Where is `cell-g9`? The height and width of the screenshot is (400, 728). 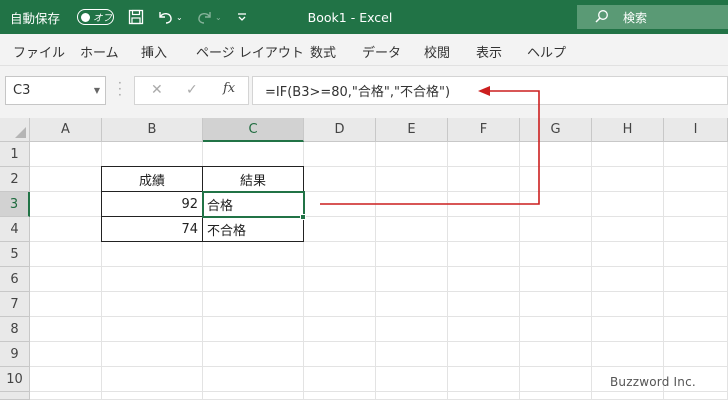
cell-g9 is located at coordinates (556, 354).